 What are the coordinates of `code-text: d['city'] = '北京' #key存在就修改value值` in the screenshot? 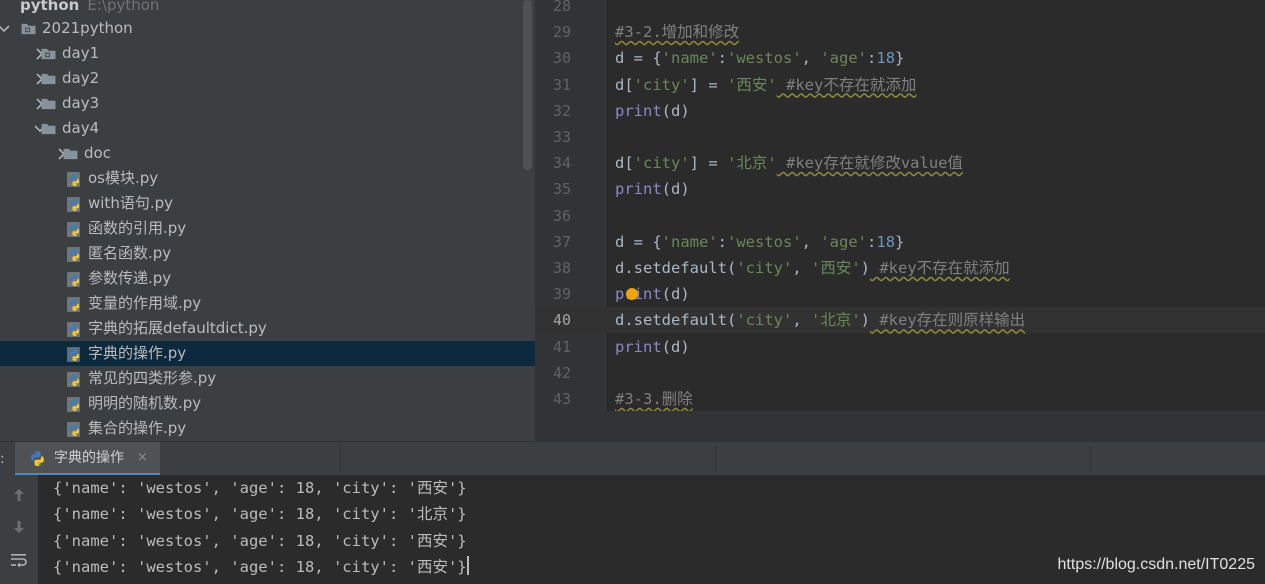 It's located at (789, 163).